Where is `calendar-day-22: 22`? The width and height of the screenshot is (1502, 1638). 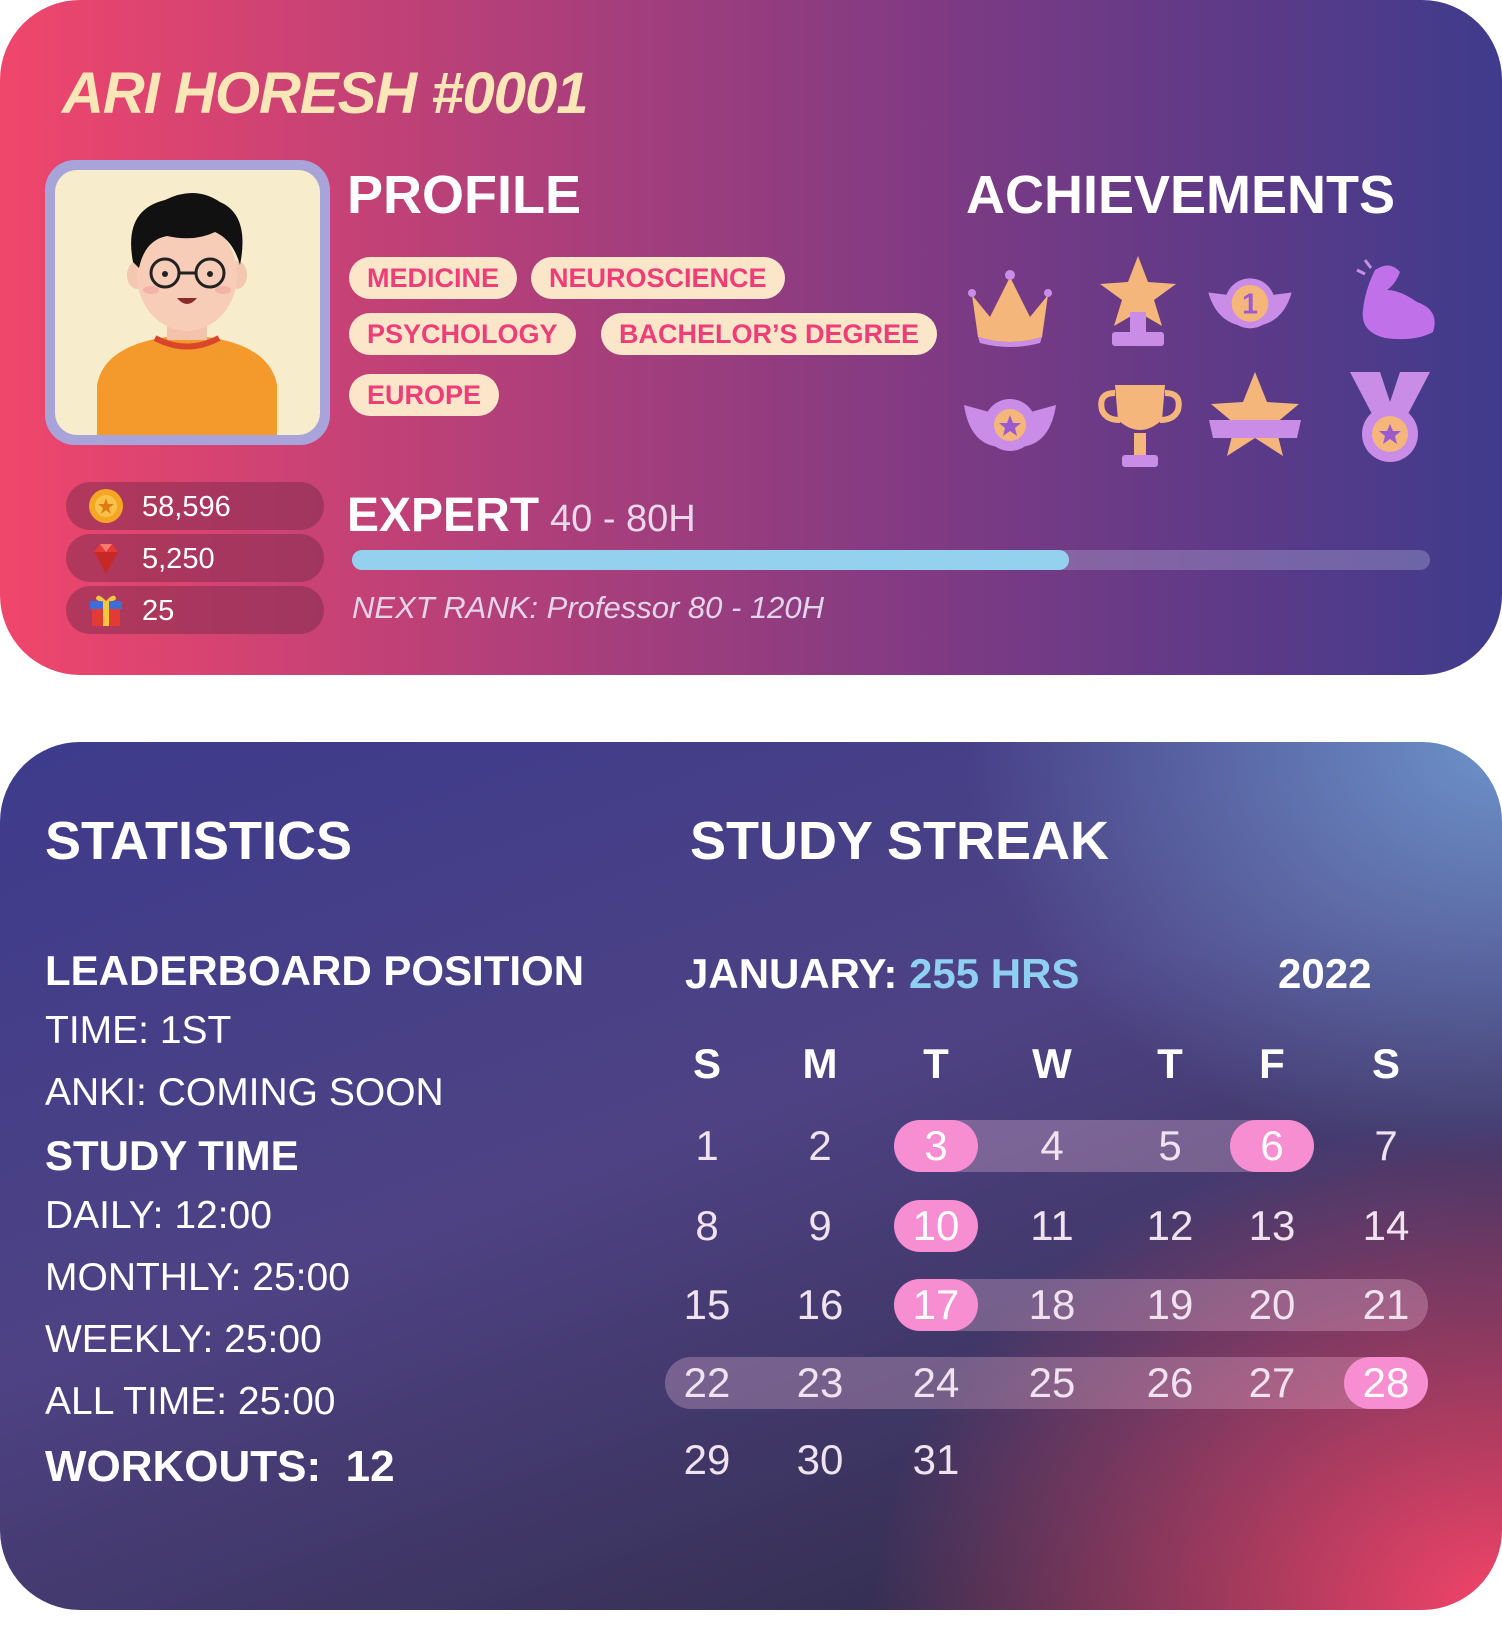
calendar-day-22: 22 is located at coordinates (707, 1383).